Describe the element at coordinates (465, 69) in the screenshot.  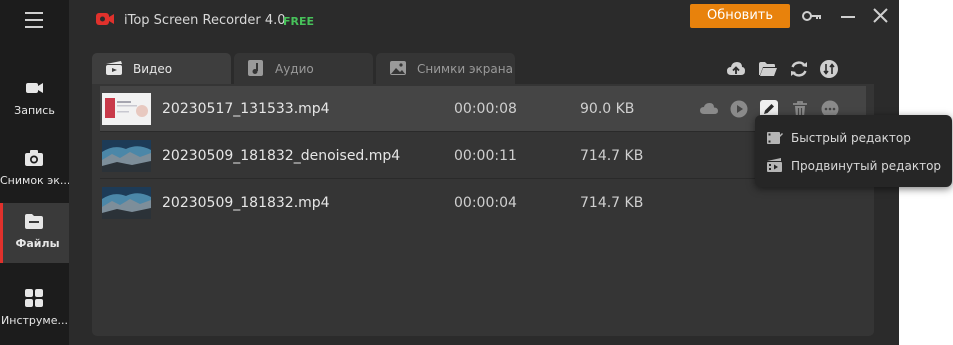
I see `tab-label: Снимки экрана` at that location.